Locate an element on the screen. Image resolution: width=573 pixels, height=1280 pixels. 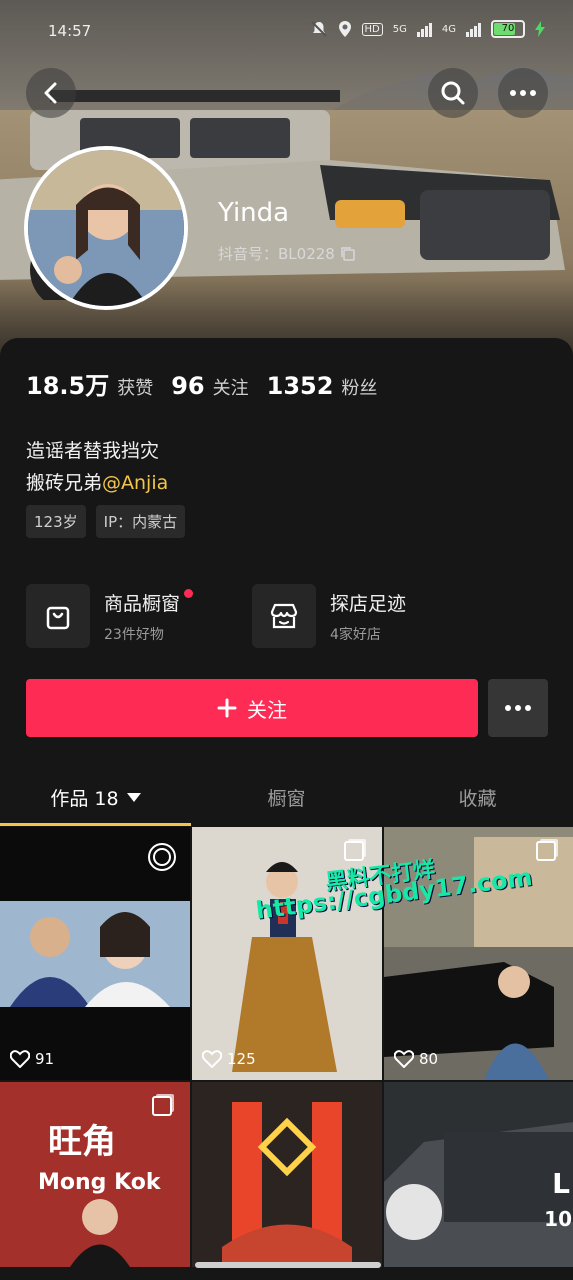
bio-line-2-text: 搬砖兄弟 is located at coordinates (64, 483).